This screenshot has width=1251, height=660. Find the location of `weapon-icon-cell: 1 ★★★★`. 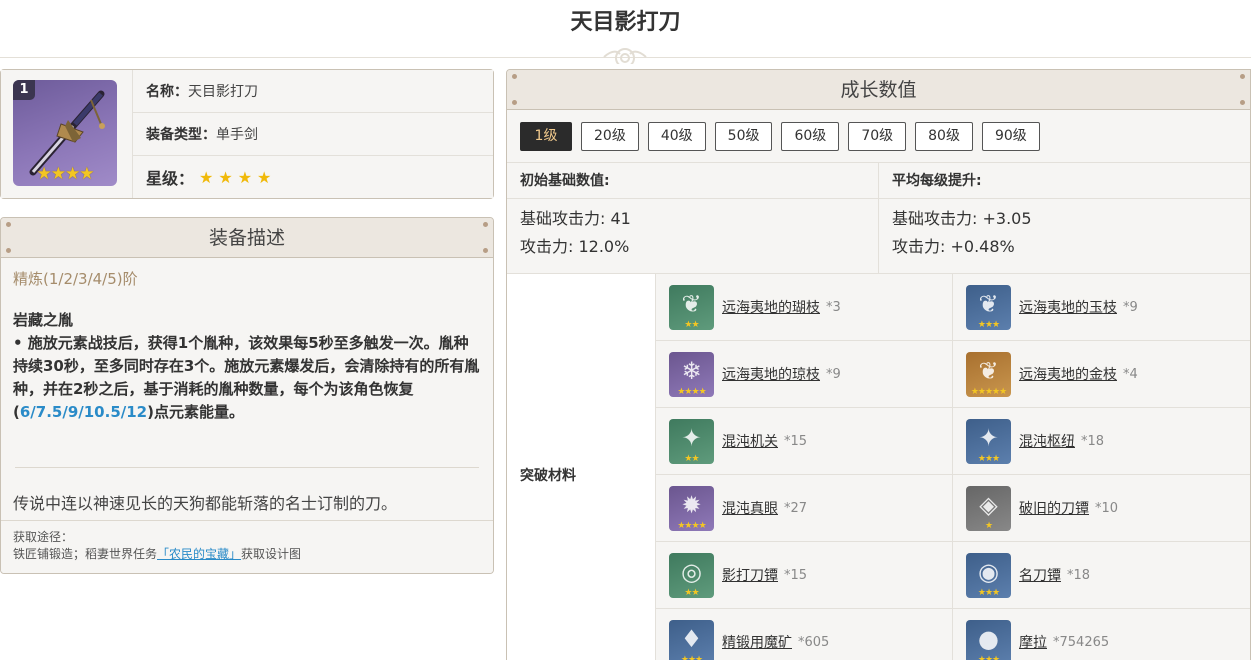

weapon-icon-cell: 1 ★★★★ is located at coordinates (67, 134).